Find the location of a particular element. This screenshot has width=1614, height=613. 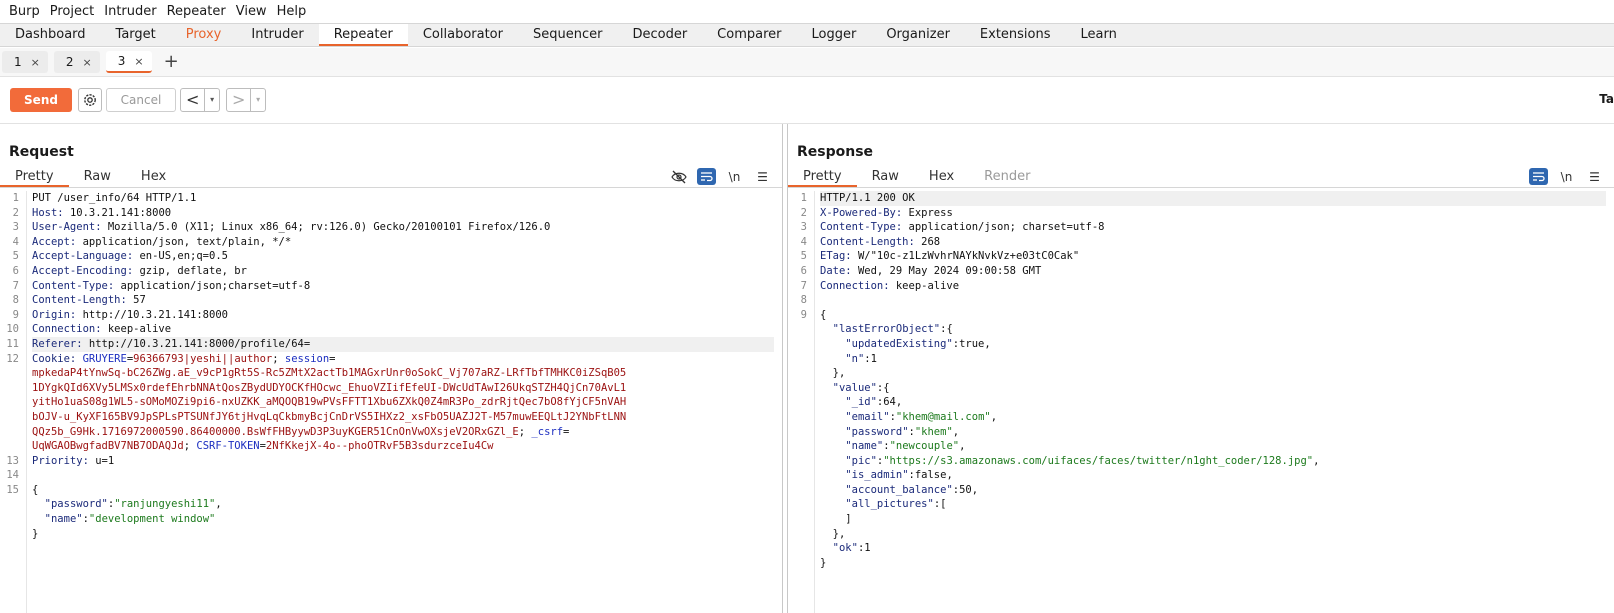

cancel-button: Cancel is located at coordinates (141, 100).